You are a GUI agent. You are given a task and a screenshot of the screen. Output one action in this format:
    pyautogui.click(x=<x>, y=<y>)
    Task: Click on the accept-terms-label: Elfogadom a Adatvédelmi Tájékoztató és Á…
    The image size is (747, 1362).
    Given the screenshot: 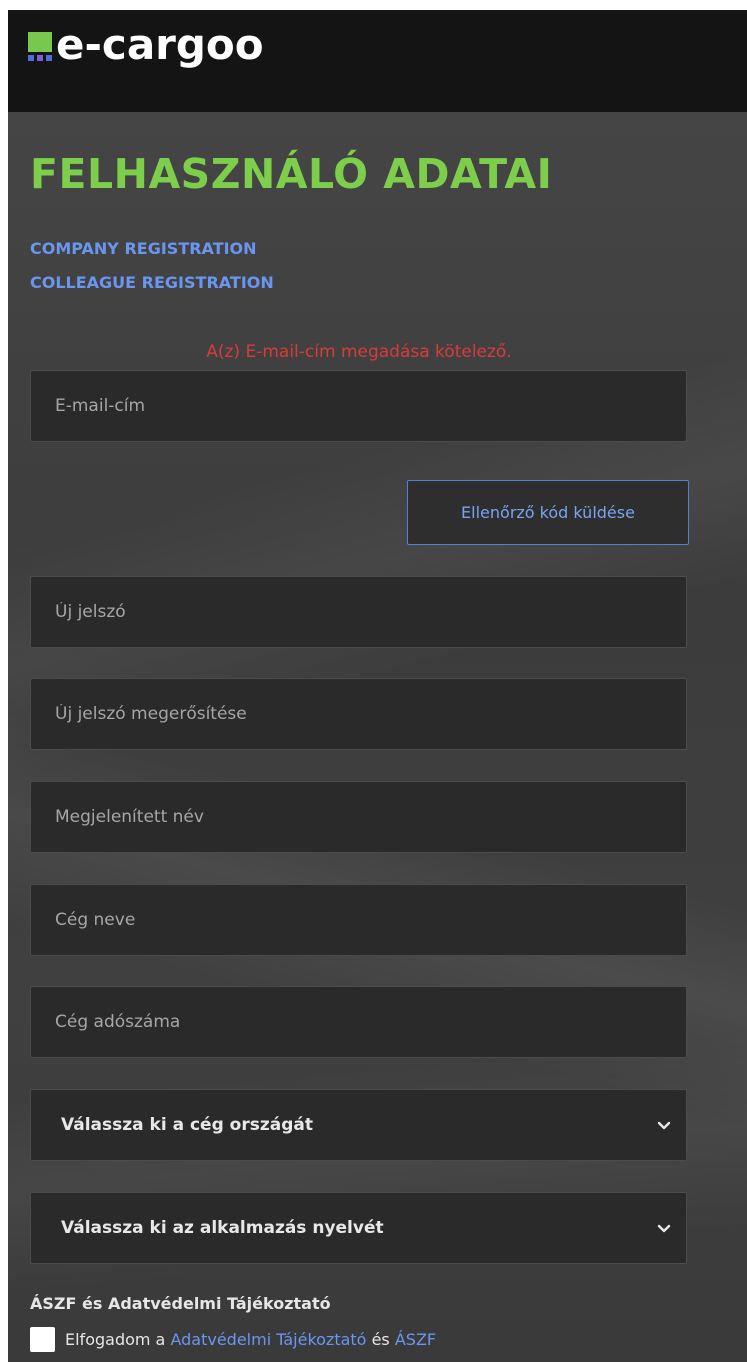 What is the action you would take?
    pyautogui.click(x=250, y=1339)
    